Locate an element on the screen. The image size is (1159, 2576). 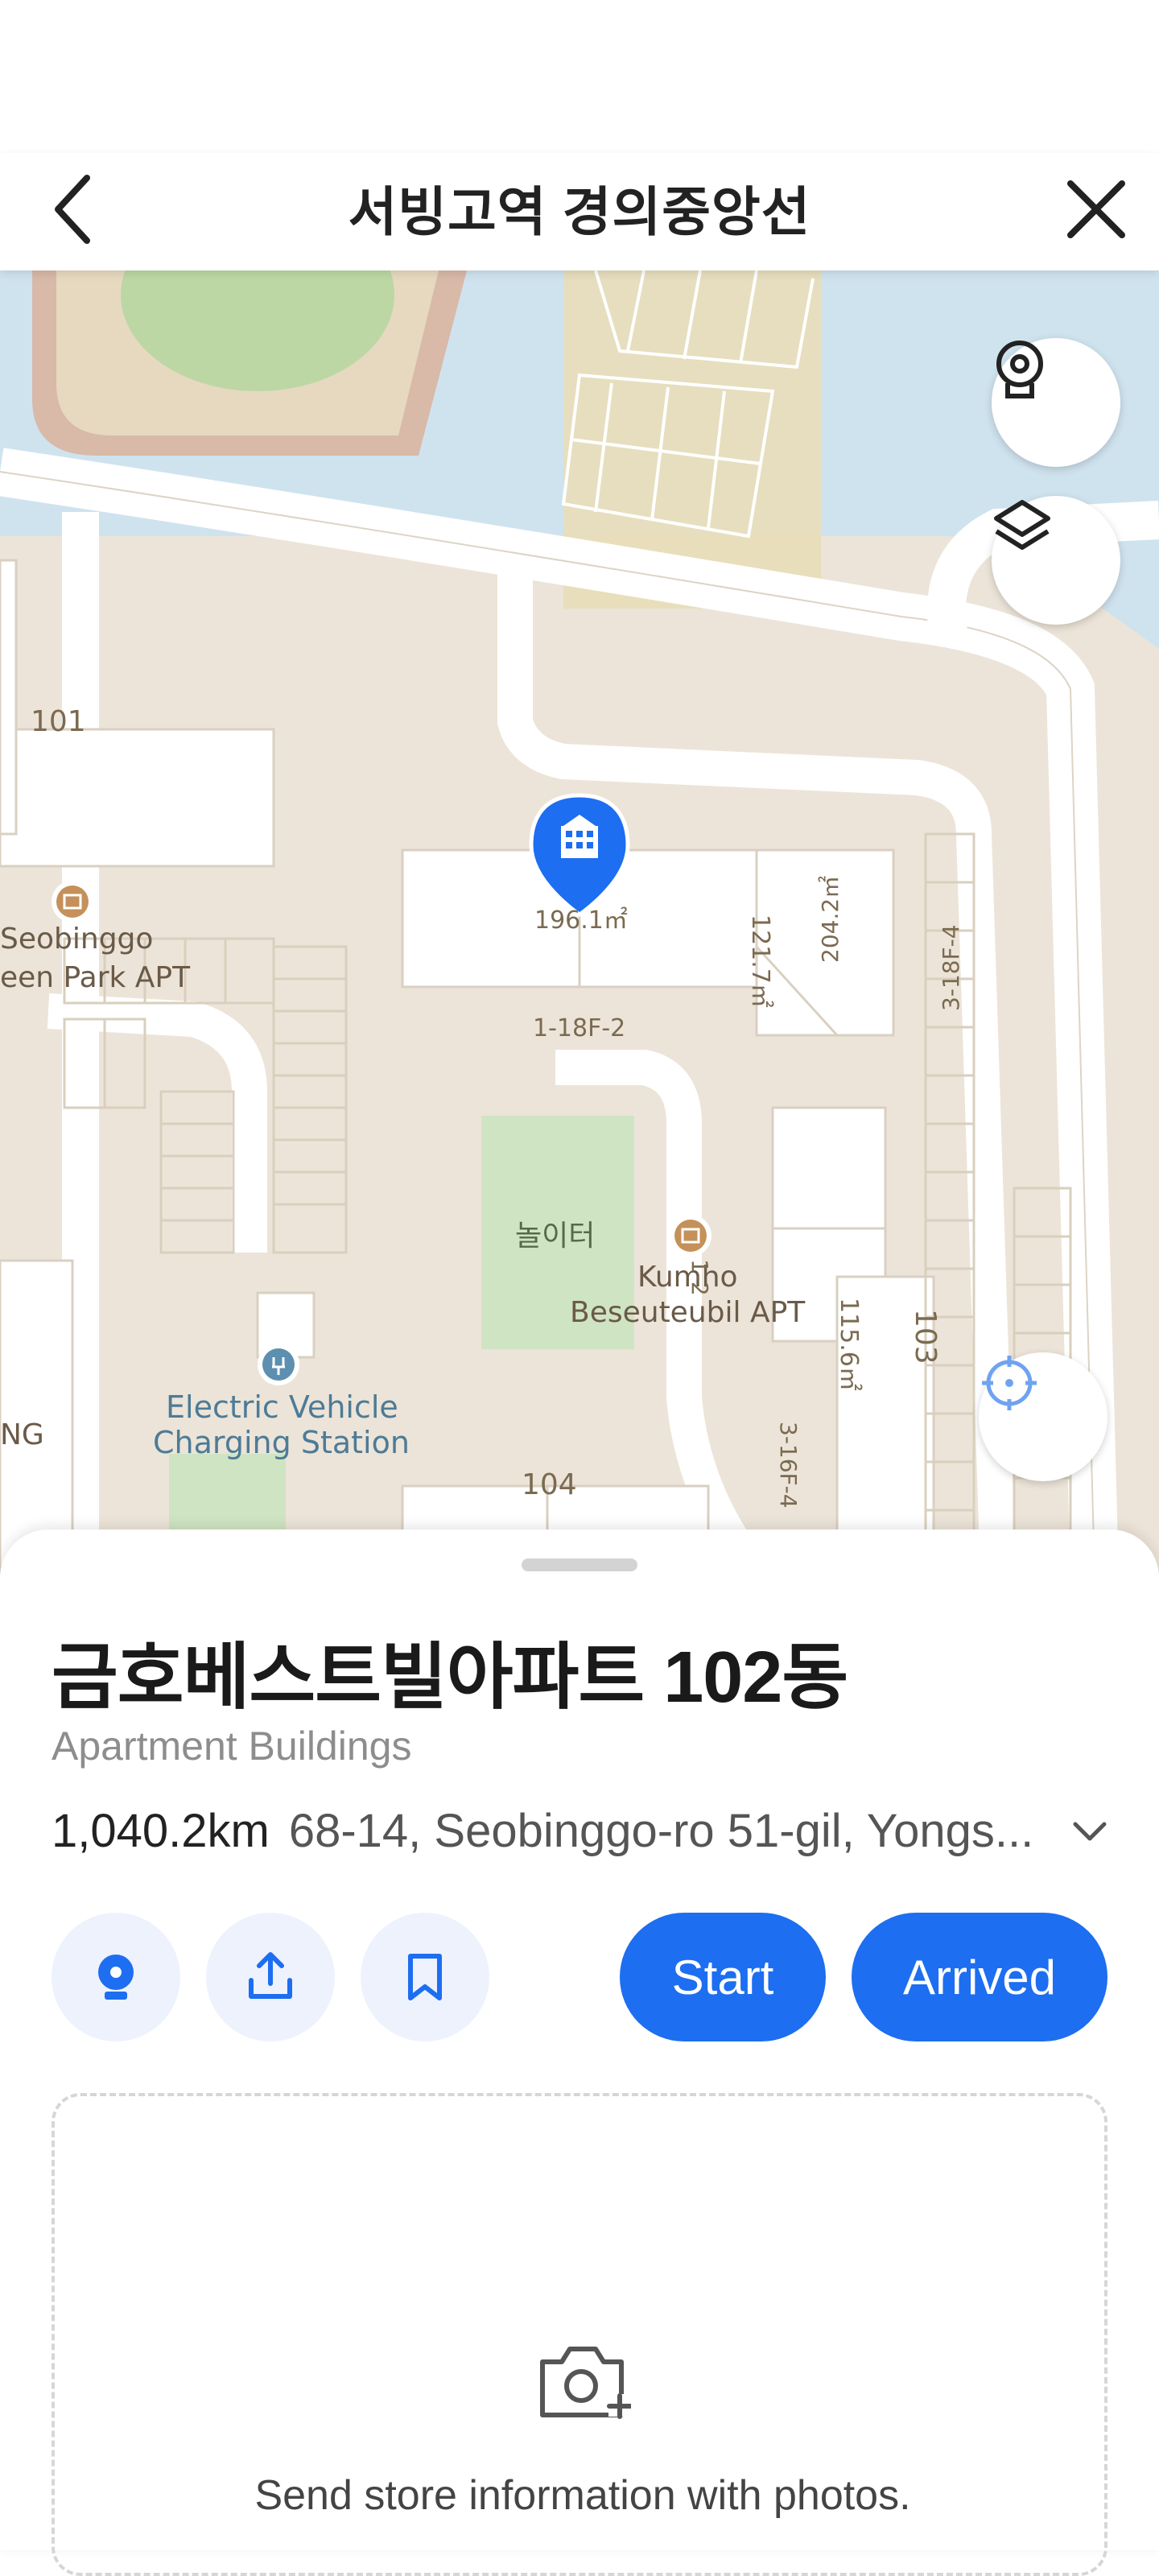
chevron-down-icon is located at coordinates (1090, 1830).